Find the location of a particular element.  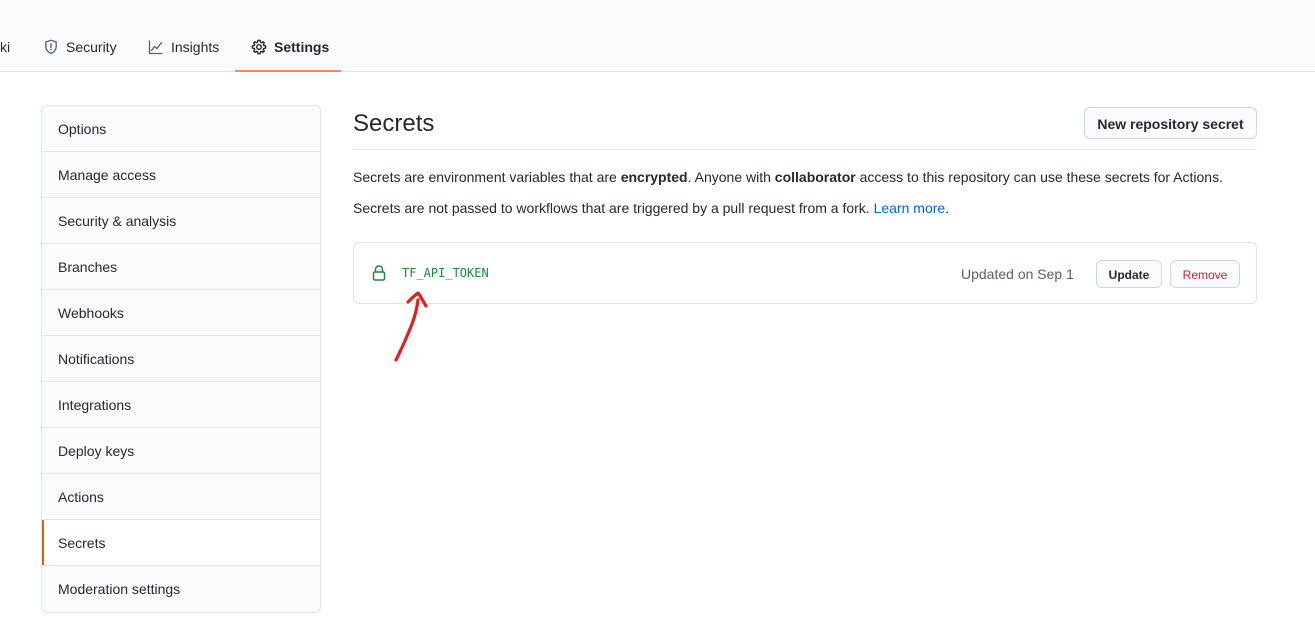

sidebar-item-secrets: Secrets is located at coordinates (181, 543).